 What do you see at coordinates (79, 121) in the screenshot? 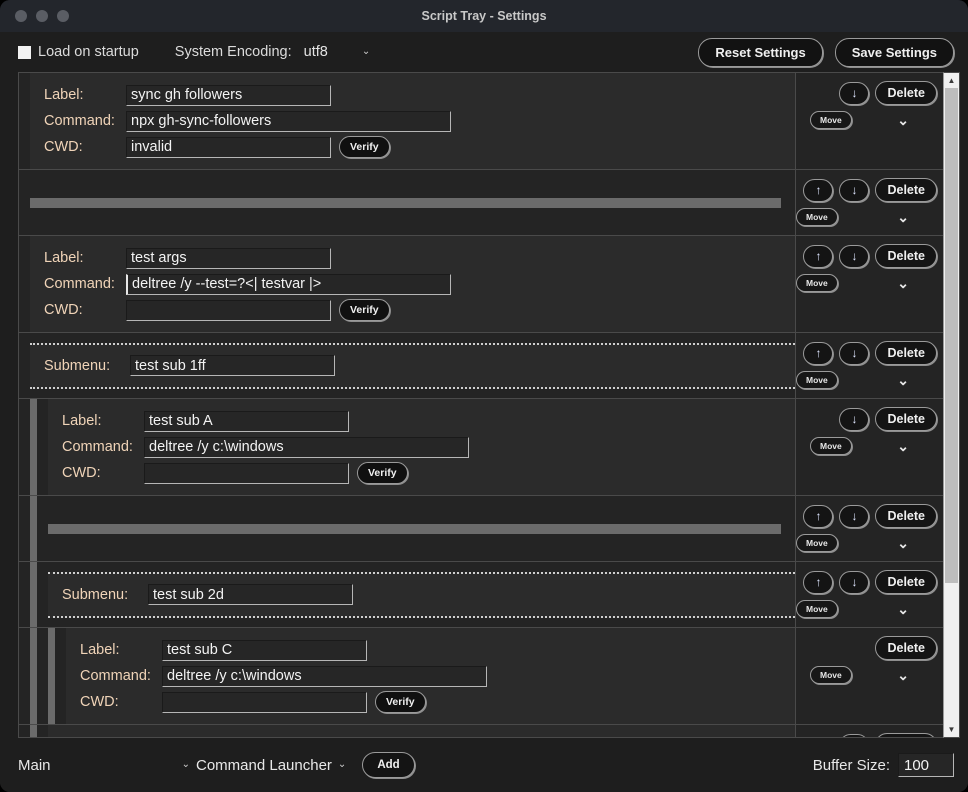
I see `entry-command-label: Command:` at bounding box center [79, 121].